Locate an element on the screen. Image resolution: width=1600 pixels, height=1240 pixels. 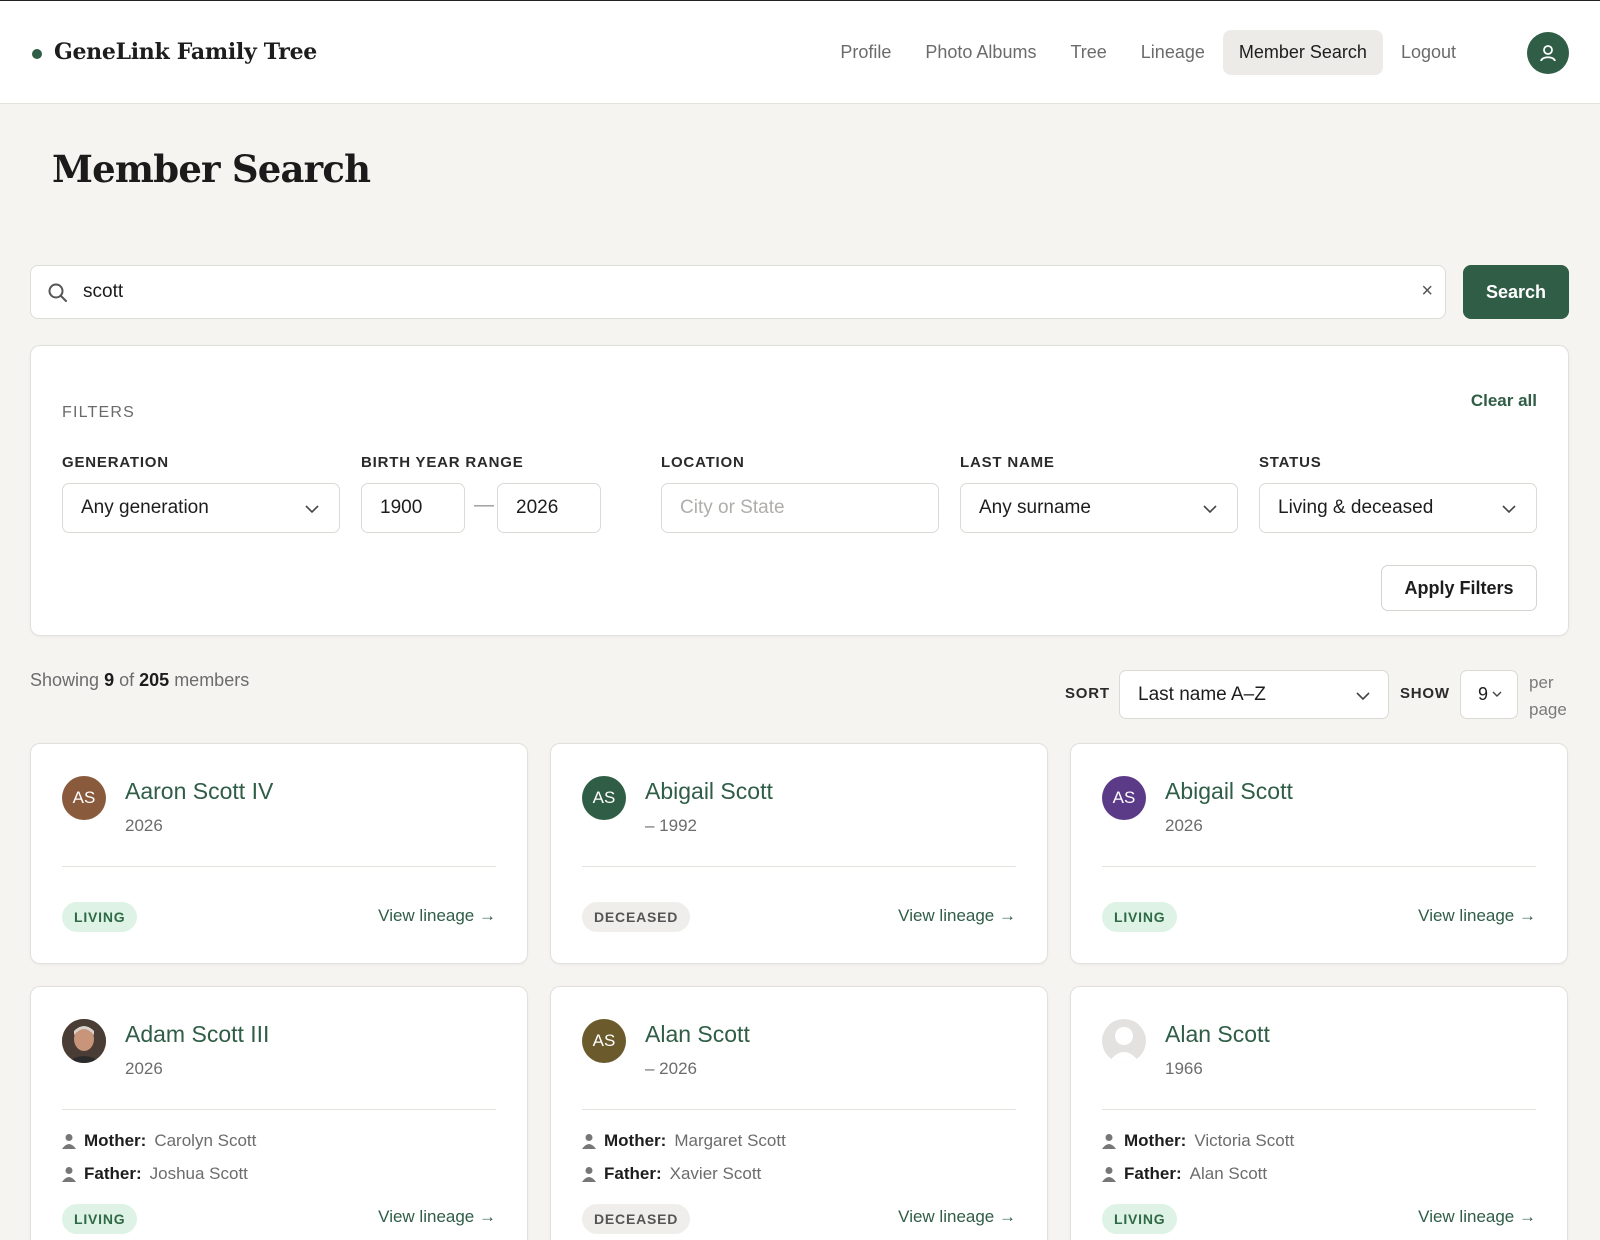
mother-row: Mother: Carolyn Scott is located at coordinates (159, 1141).